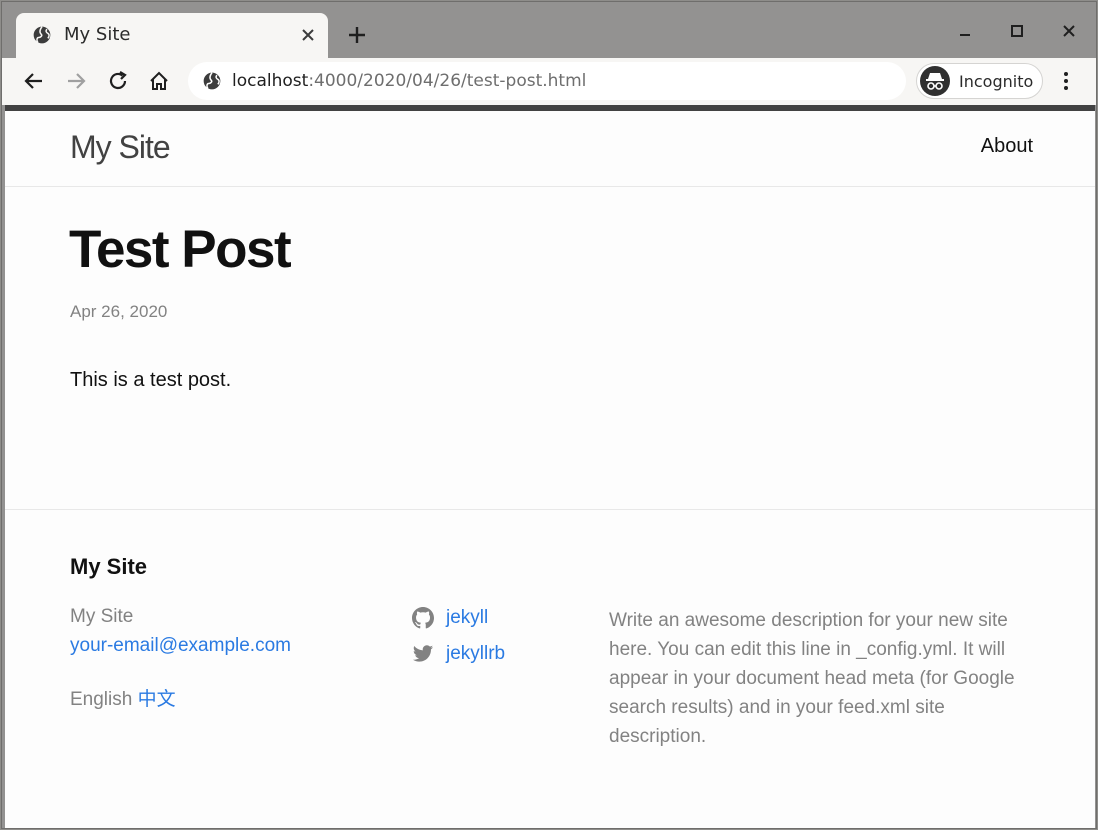 The image size is (1098, 830). What do you see at coordinates (118, 81) in the screenshot?
I see `reload-icon` at bounding box center [118, 81].